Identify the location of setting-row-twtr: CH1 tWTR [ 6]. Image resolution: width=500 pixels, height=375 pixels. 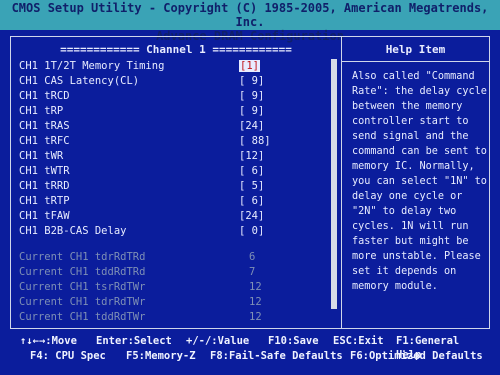
(169, 171).